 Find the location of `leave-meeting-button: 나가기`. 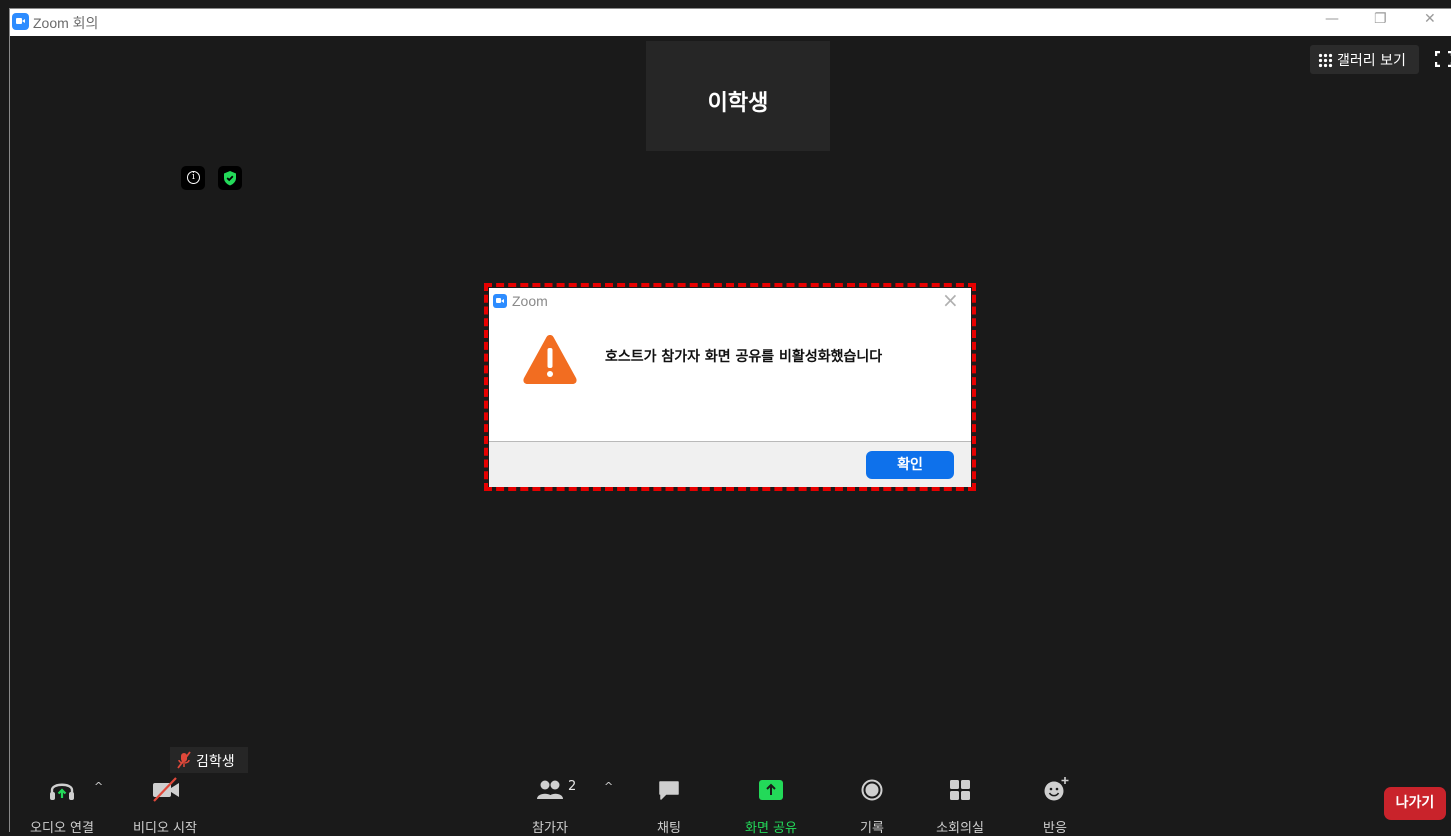

leave-meeting-button: 나가기 is located at coordinates (1415, 803).